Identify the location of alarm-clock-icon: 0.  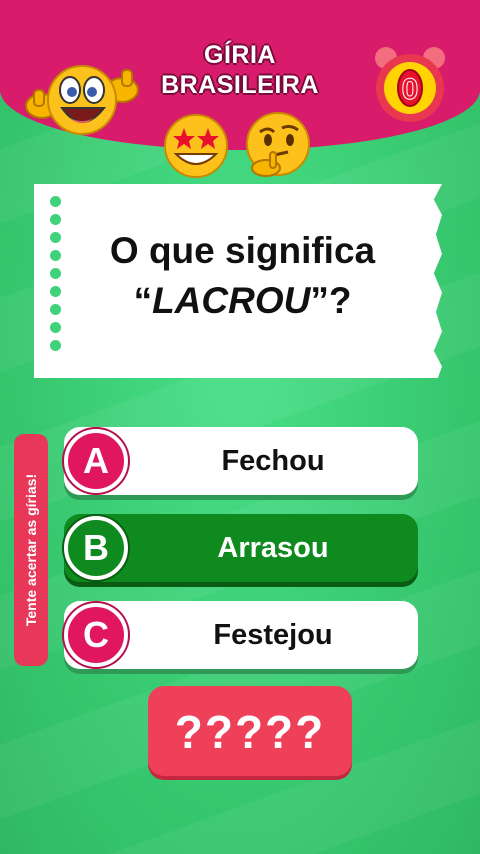
(410, 84).